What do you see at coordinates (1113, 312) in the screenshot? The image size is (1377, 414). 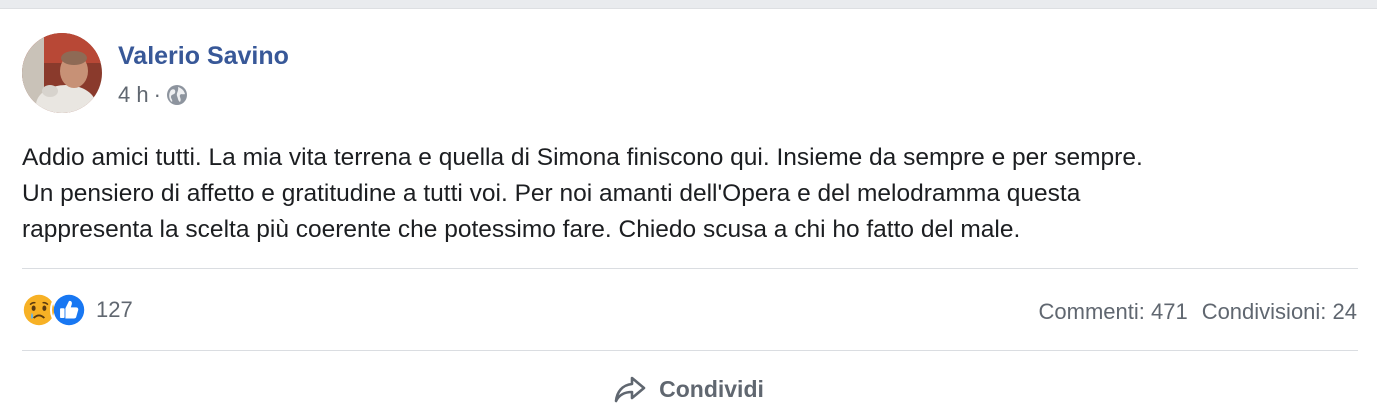 I see `comments-count: Commenti: 471` at bounding box center [1113, 312].